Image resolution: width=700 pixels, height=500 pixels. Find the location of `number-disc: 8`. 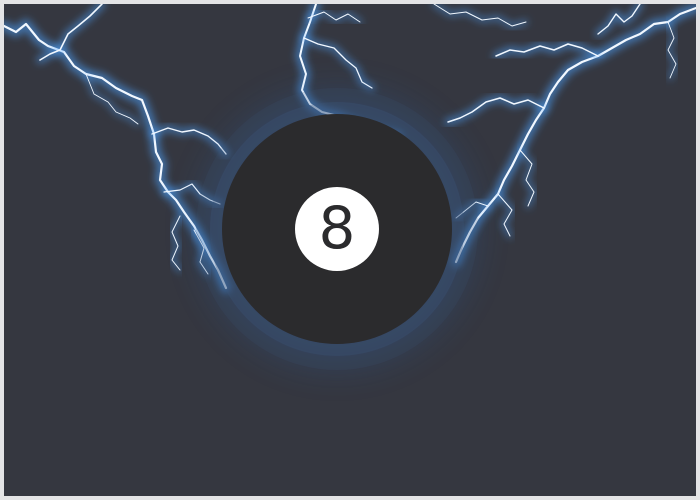

number-disc: 8 is located at coordinates (337, 229).